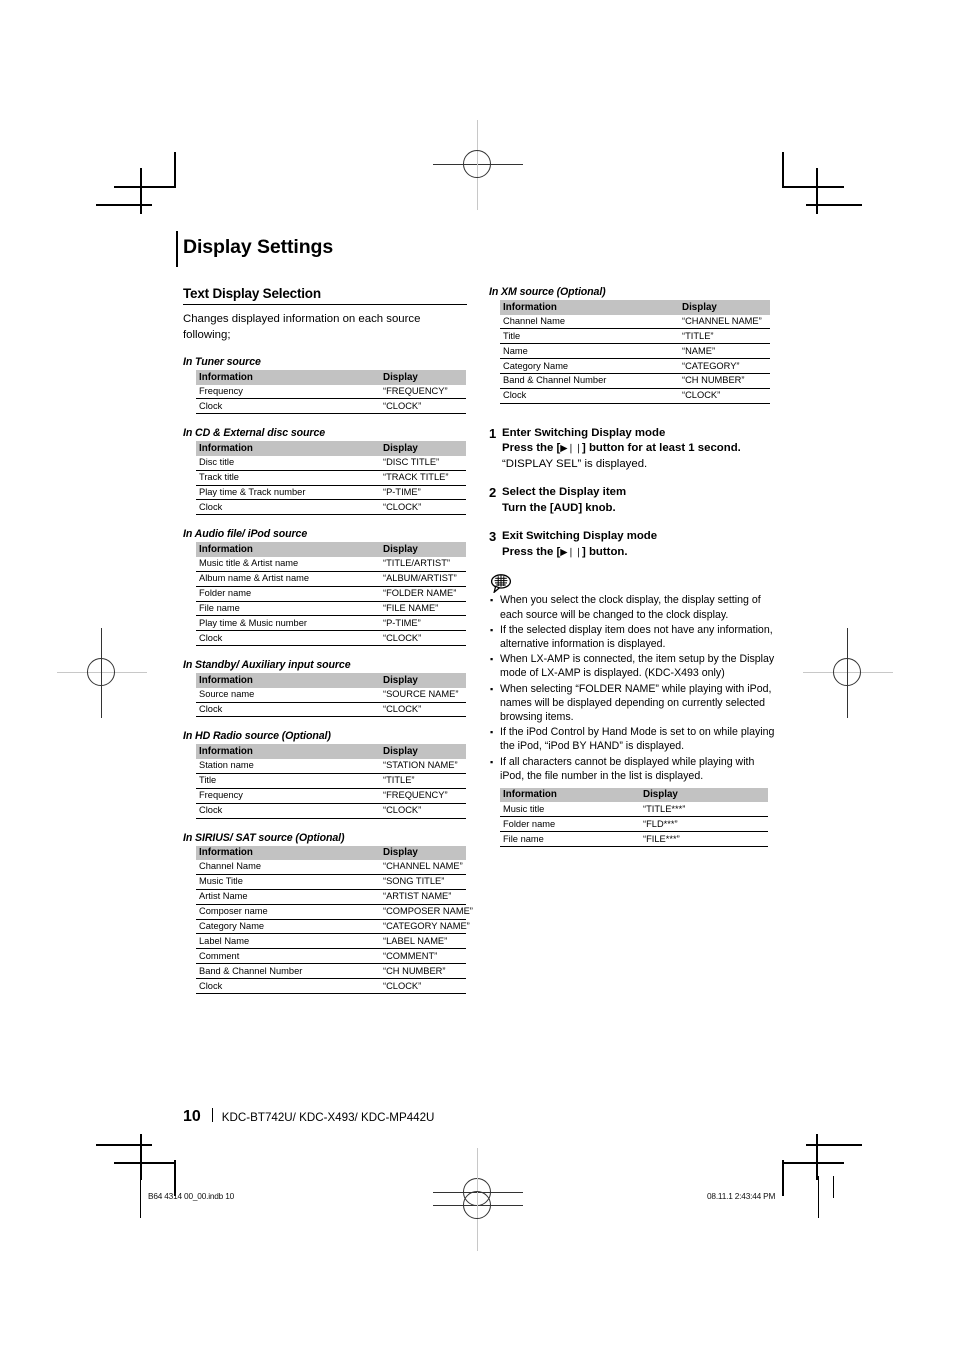 This screenshot has height=1350, width=954. Describe the element at coordinates (267, 665) in the screenshot. I see `table-label-standby-aux: In Standby/ Auxiliary input source` at that location.